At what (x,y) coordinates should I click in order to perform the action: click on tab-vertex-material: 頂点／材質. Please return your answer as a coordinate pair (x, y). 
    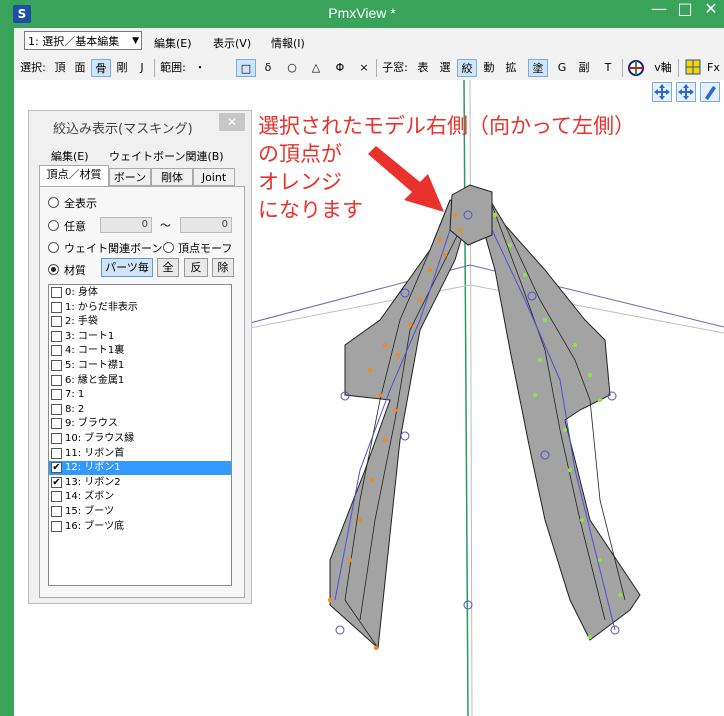
    Looking at the image, I should click on (74, 175).